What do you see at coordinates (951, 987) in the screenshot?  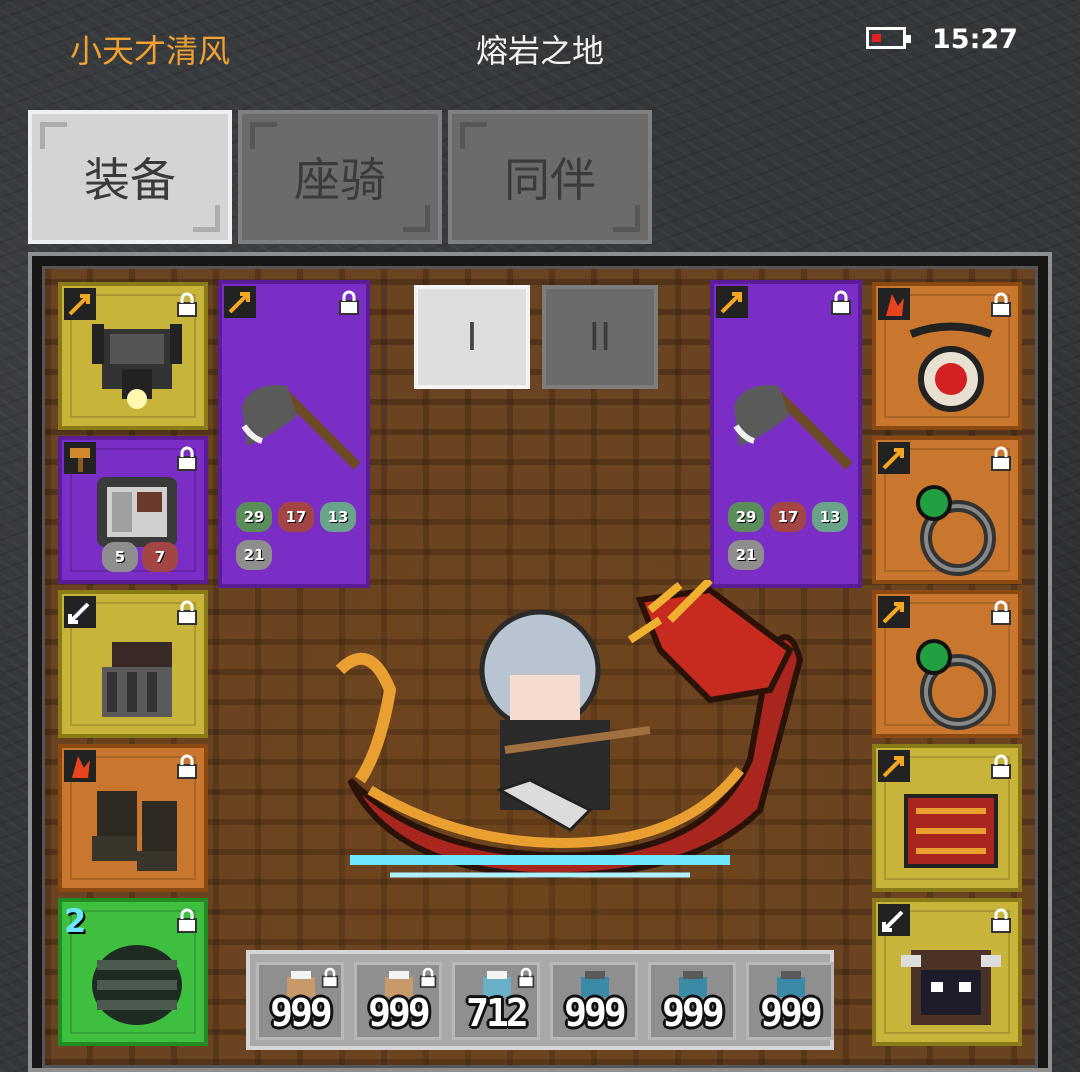 I see `pet-icon` at bounding box center [951, 987].